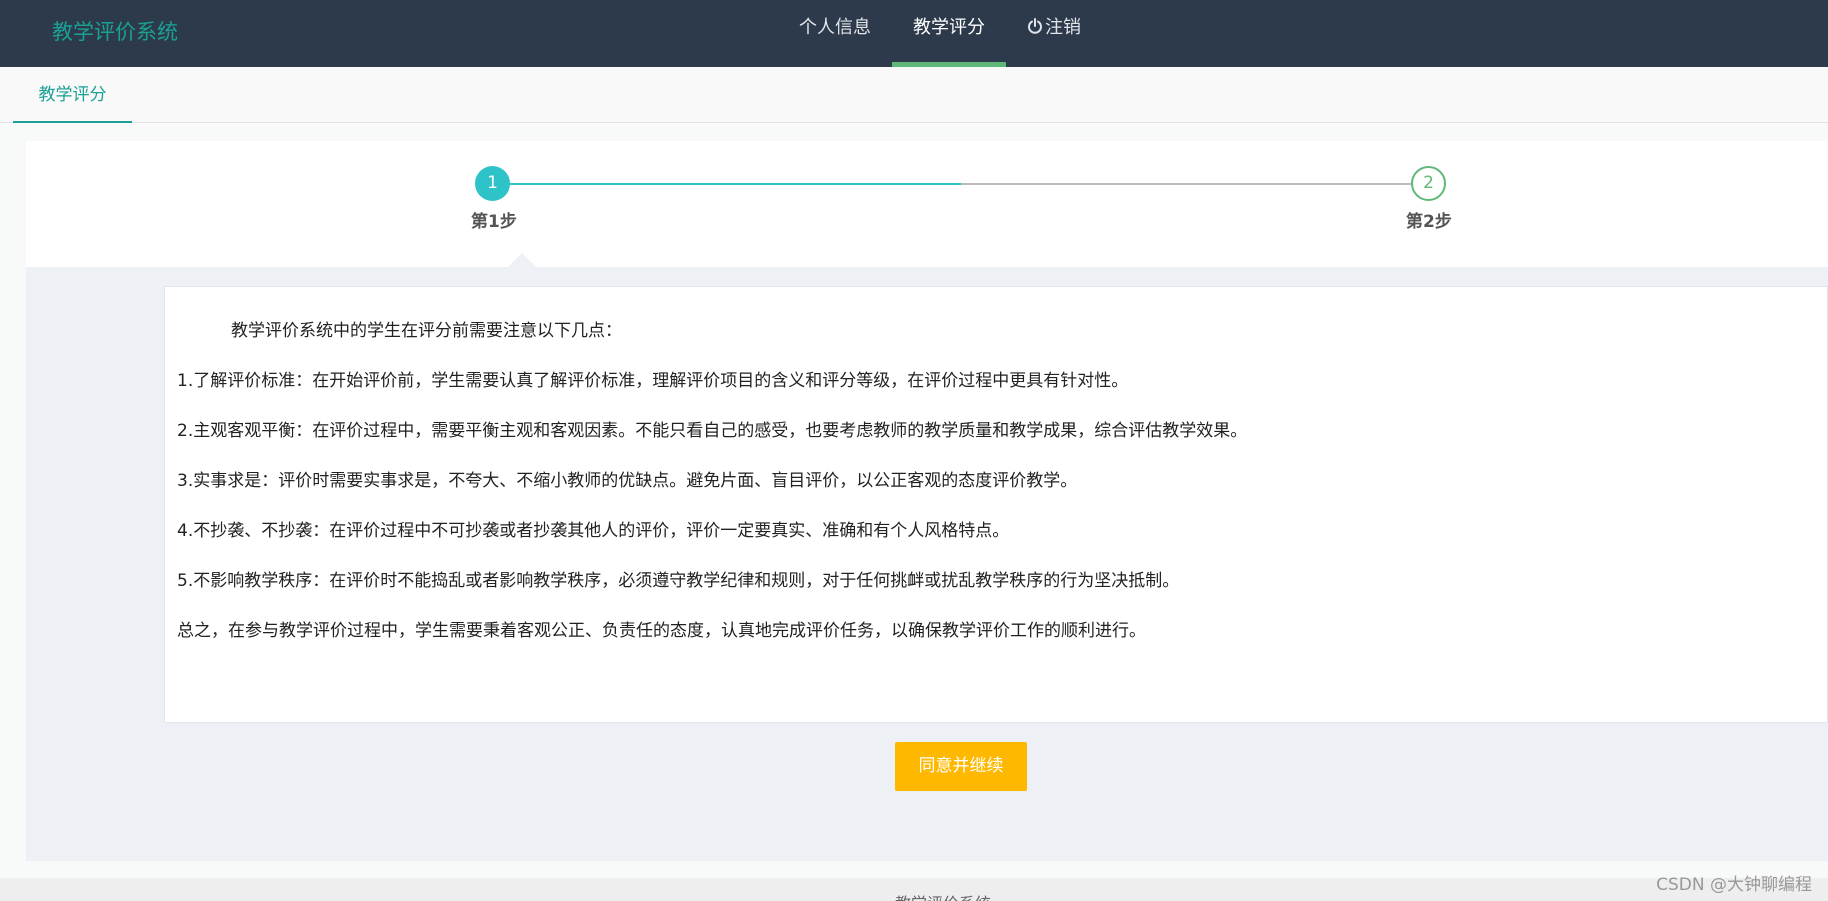 This screenshot has height=901, width=1828. What do you see at coordinates (494, 222) in the screenshot?
I see `step-1-label: 第1步` at bounding box center [494, 222].